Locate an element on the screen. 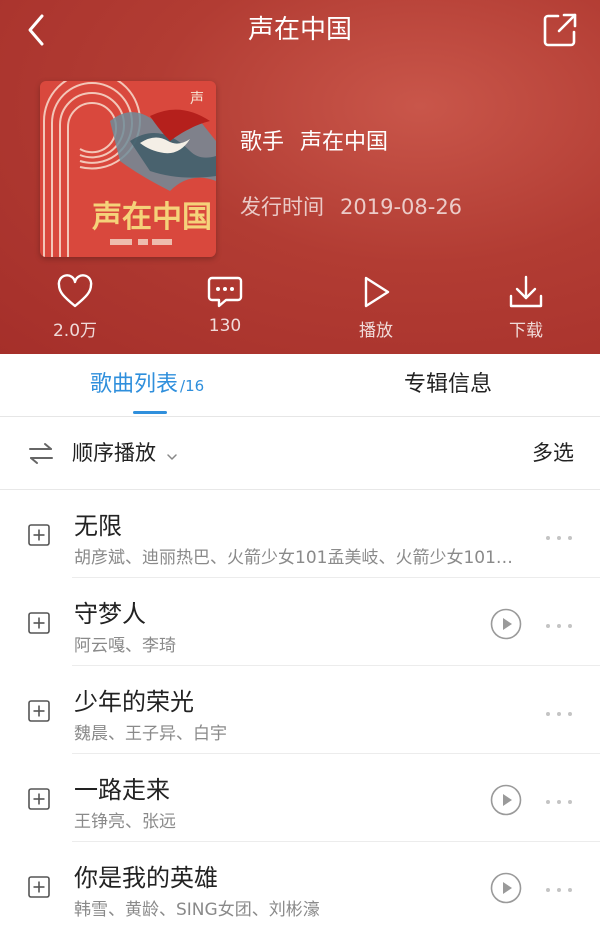  list-item: 无限 胡彦斌、迪丽热巴、火箭少女101孟美岐、火箭少女101吴宣仪 is located at coordinates (300, 534).